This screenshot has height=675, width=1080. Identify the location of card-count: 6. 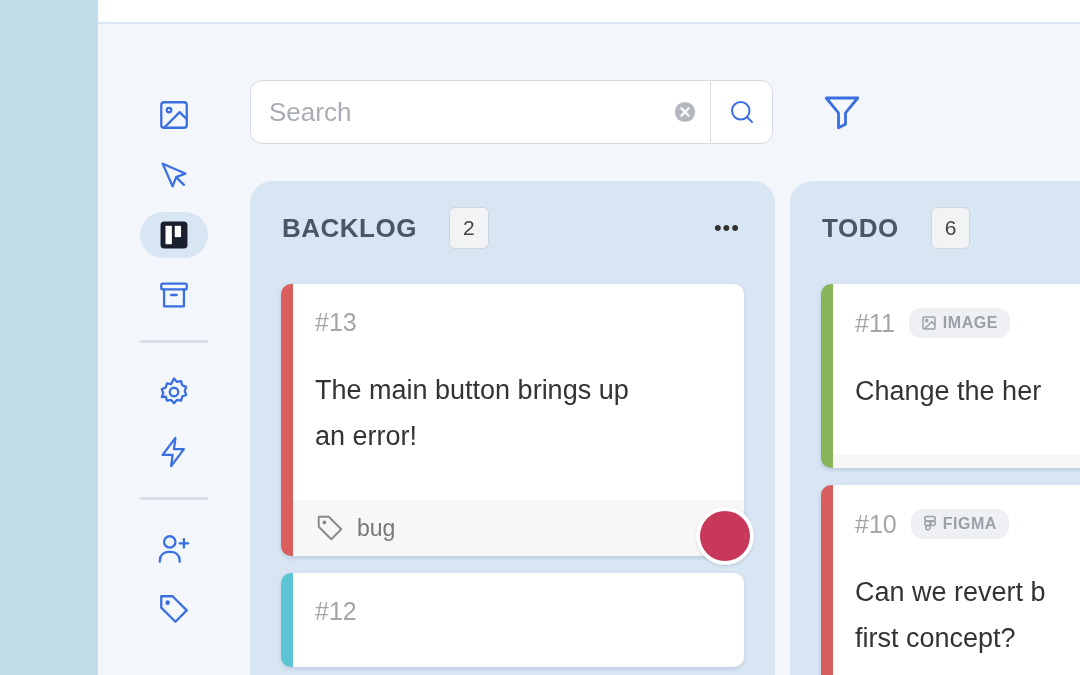
(950, 228).